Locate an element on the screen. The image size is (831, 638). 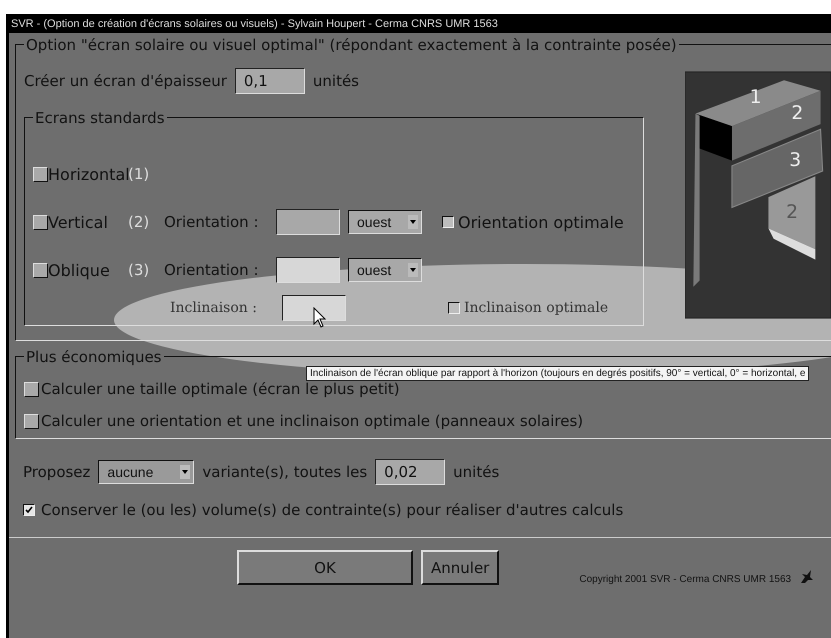
checkbox-label: Calculer une orientation et une inclinaison optimale (panneaux solaires) is located at coordinates (312, 421).